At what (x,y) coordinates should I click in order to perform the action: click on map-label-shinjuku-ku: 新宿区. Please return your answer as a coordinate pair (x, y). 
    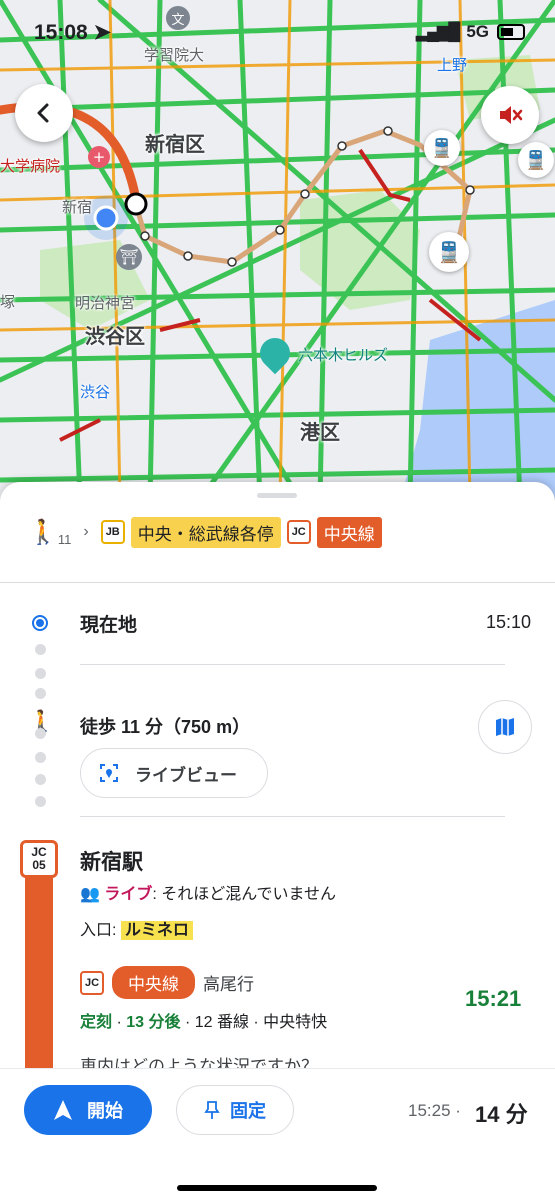
    Looking at the image, I should click on (175, 145).